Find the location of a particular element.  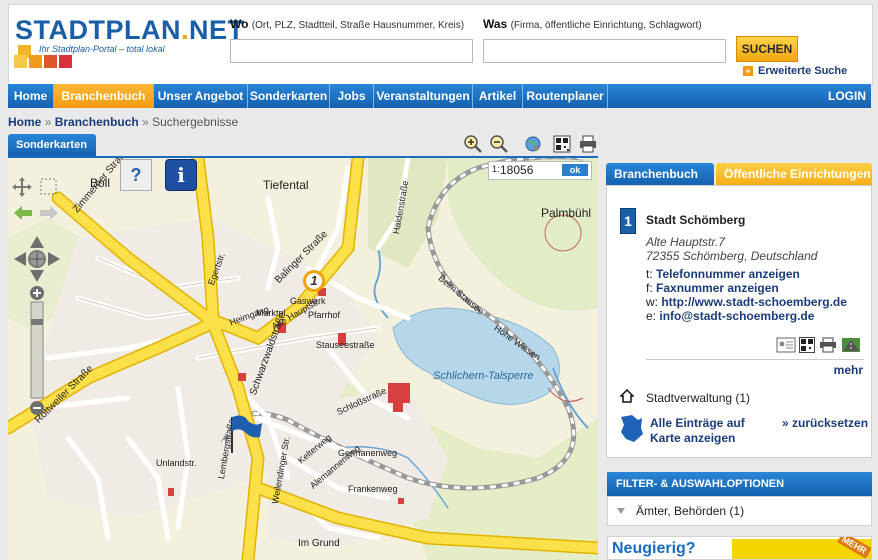

advanced-search-link: + Erweiterte Suche is located at coordinates (795, 71).